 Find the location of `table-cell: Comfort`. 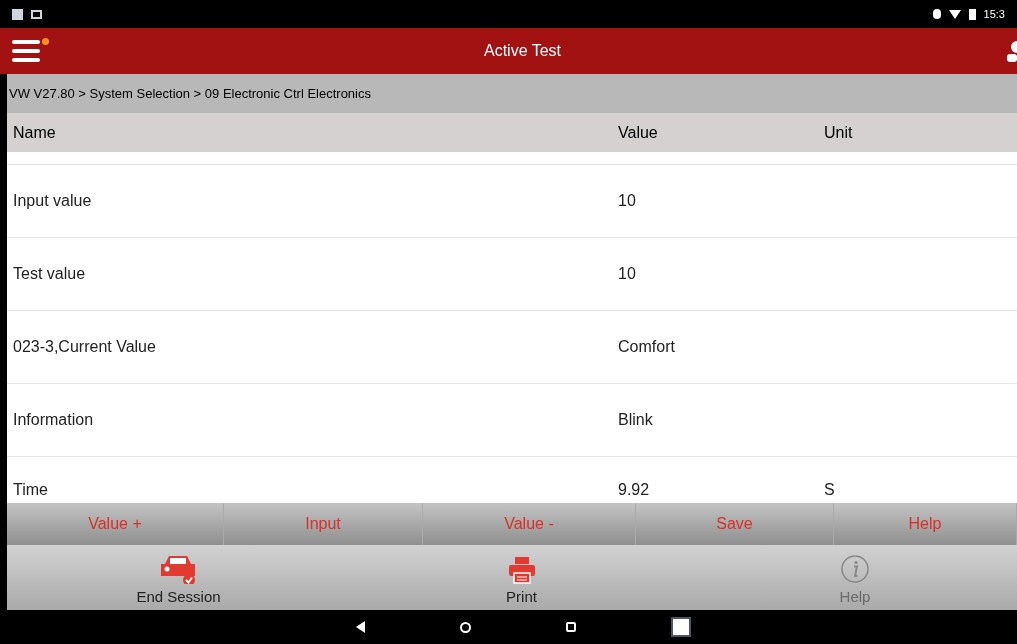

table-cell: Comfort is located at coordinates (646, 346).